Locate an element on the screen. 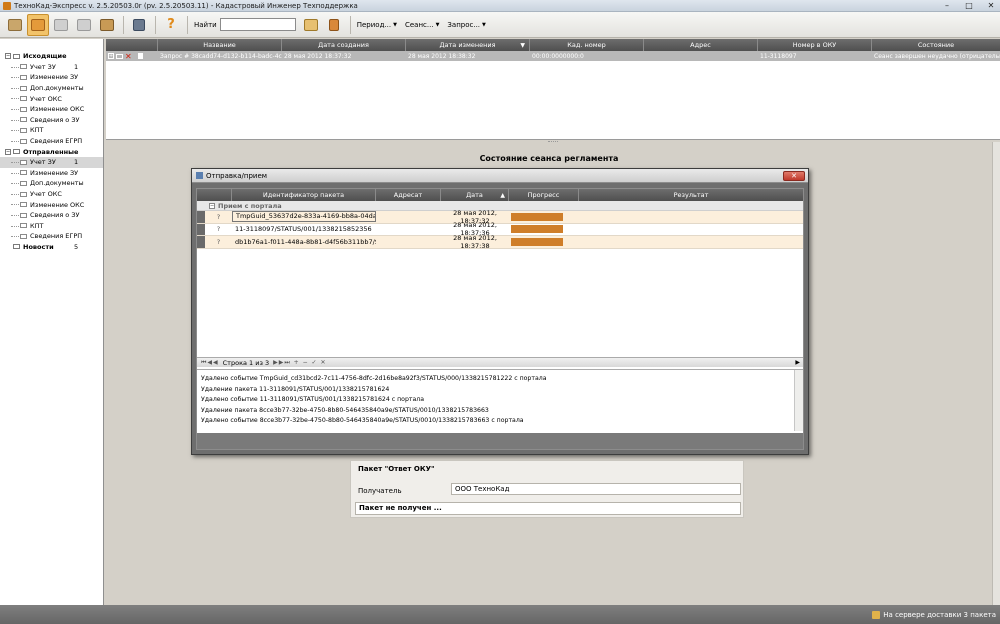 This screenshot has width=1000, height=624. column-header-oku-number: Номер в ОКУ is located at coordinates (815, 45).